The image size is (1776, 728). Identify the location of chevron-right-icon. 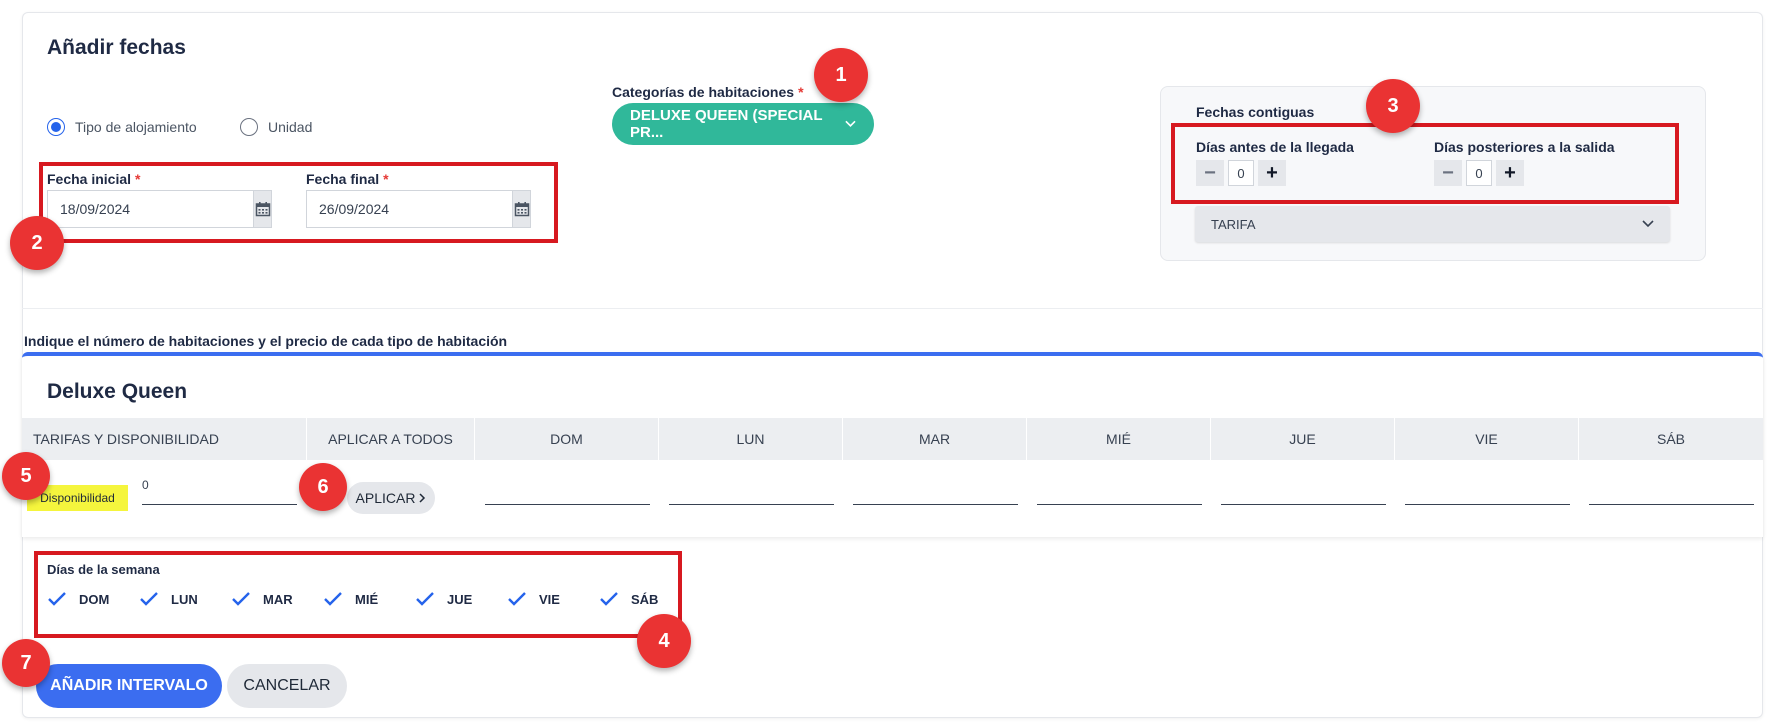
(422, 498).